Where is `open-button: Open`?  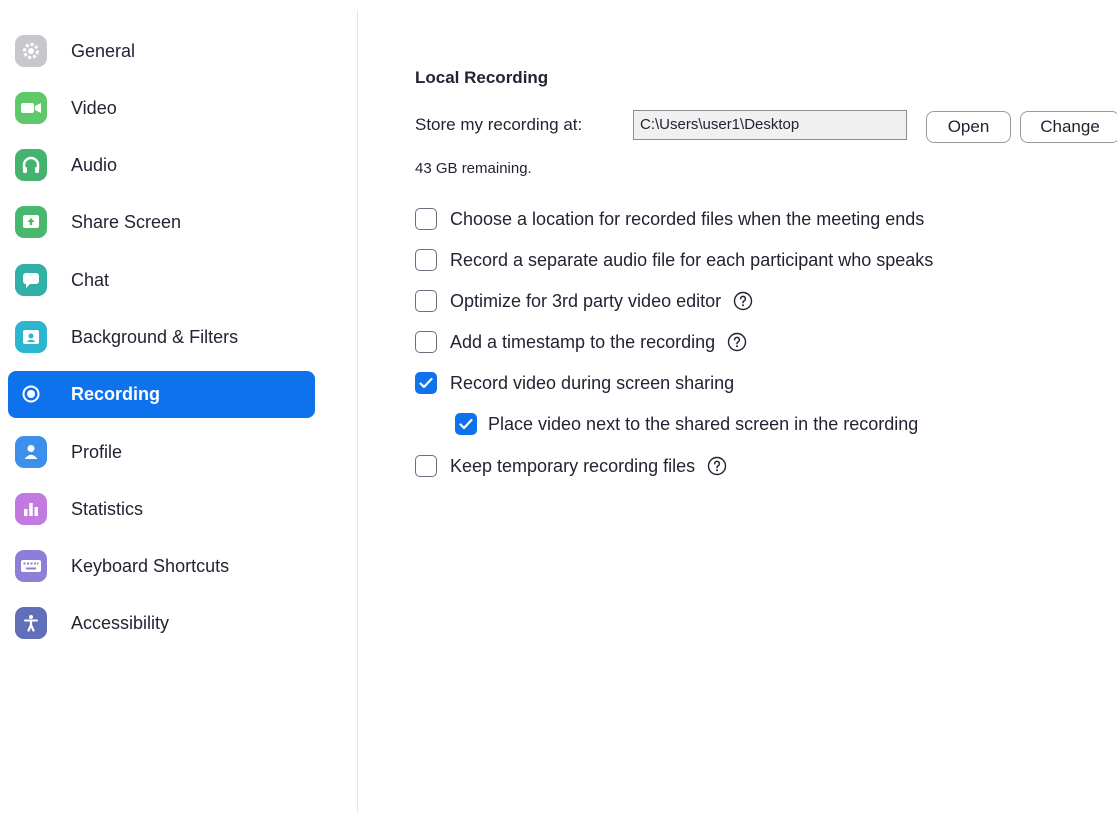
open-button: Open is located at coordinates (968, 127).